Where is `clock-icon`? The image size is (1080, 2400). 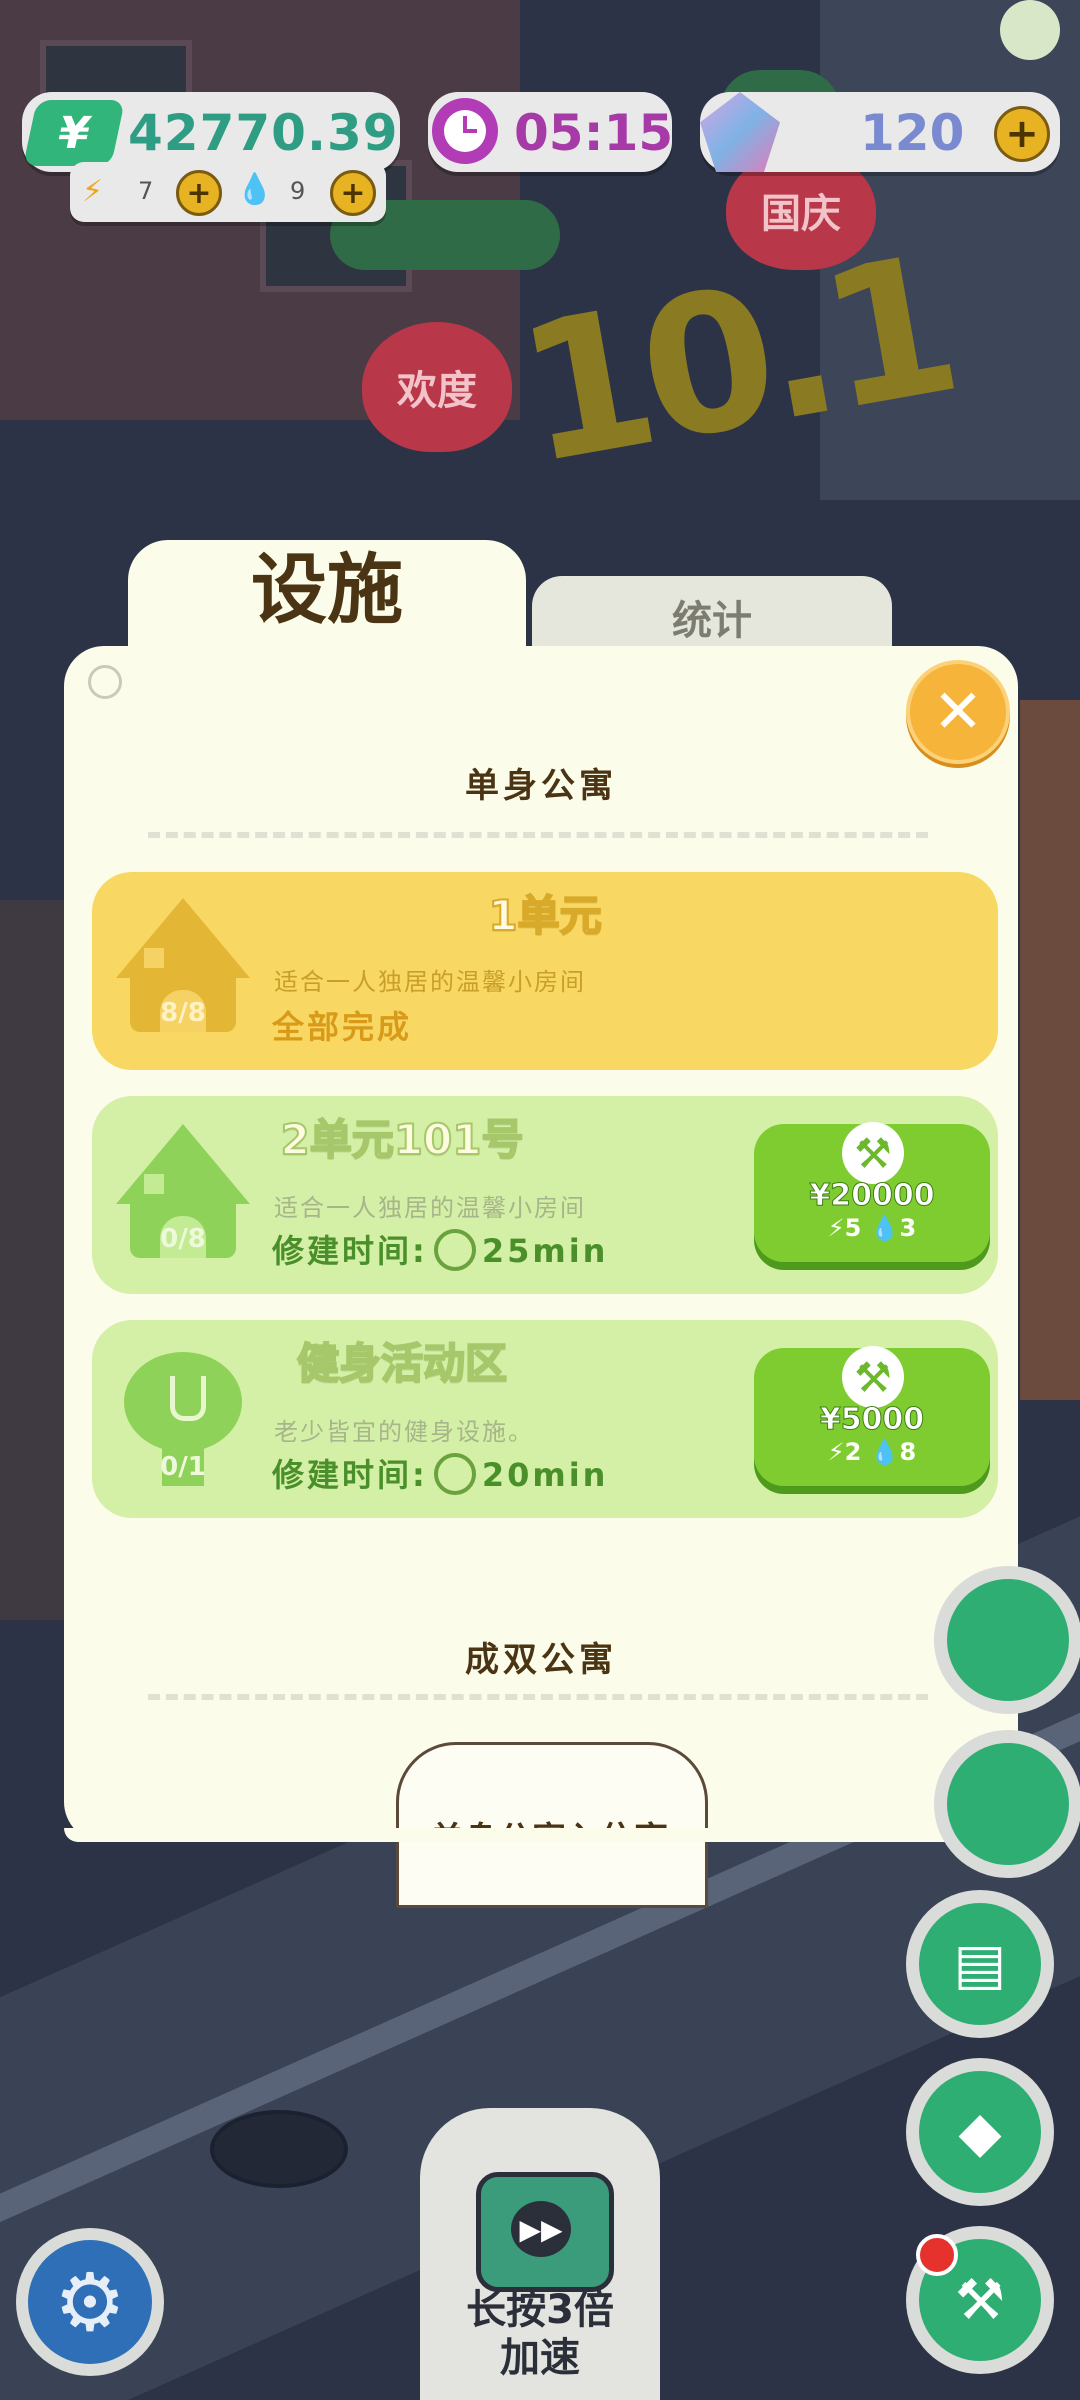 clock-icon is located at coordinates (465, 131).